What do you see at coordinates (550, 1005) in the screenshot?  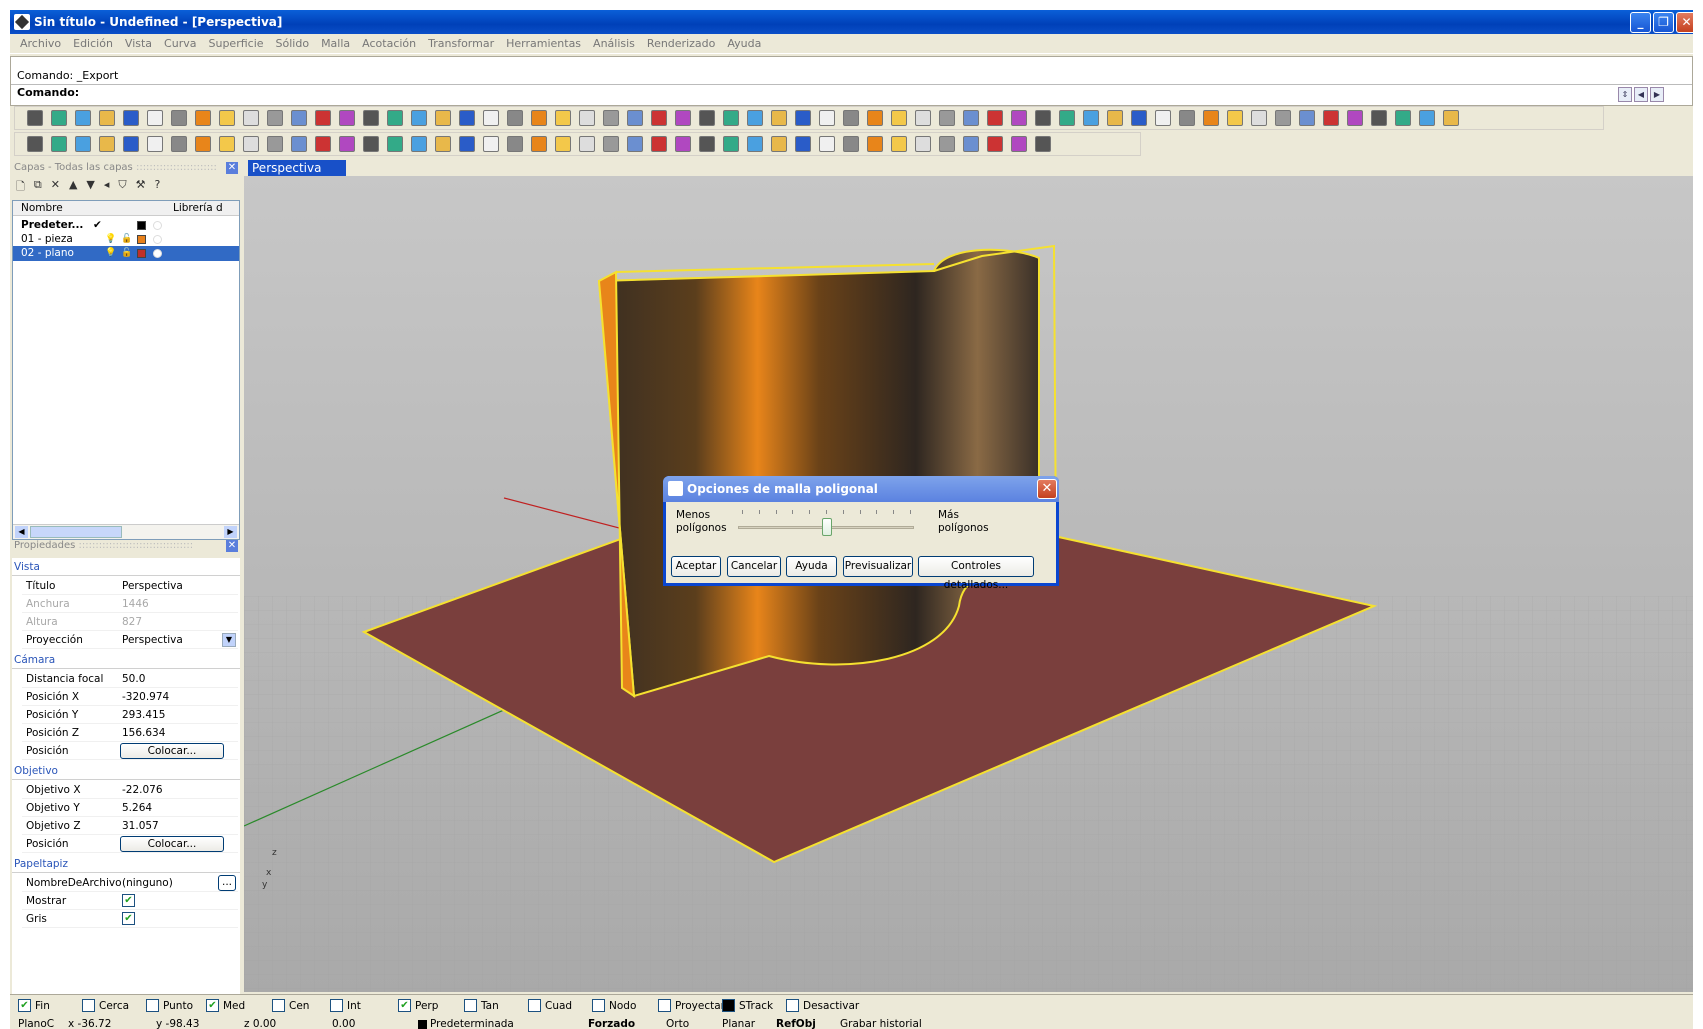 I see `osnap-cuad: Cuad` at bounding box center [550, 1005].